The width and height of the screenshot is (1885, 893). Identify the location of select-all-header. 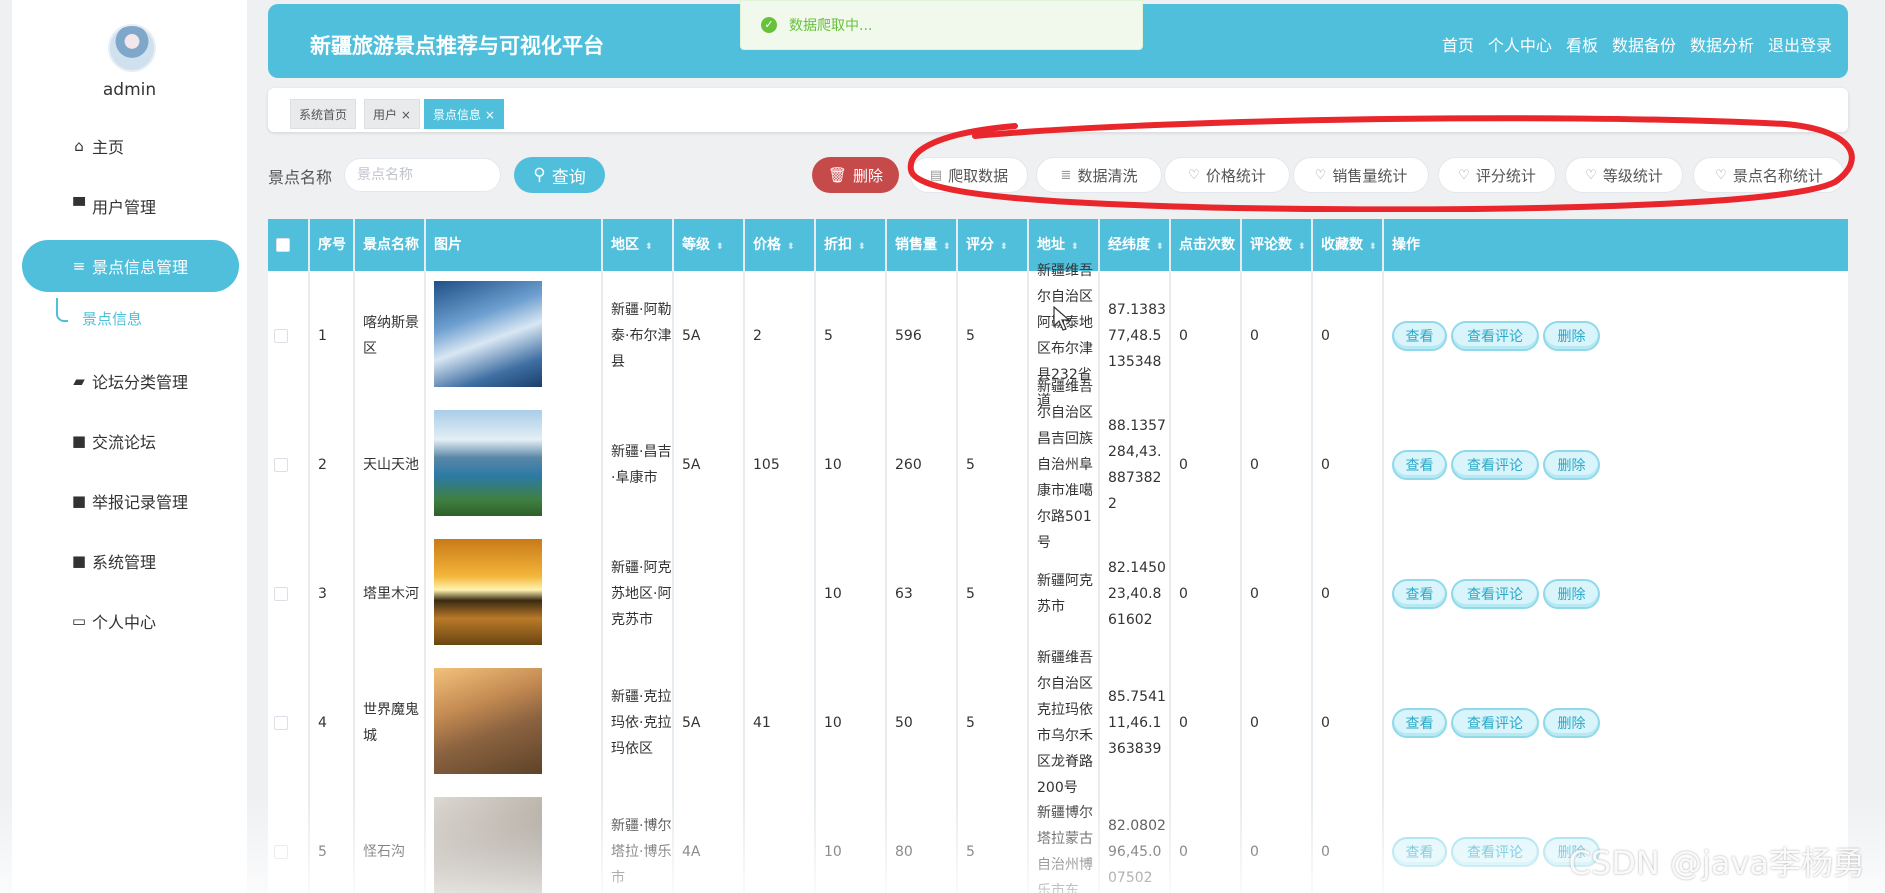
(288, 245).